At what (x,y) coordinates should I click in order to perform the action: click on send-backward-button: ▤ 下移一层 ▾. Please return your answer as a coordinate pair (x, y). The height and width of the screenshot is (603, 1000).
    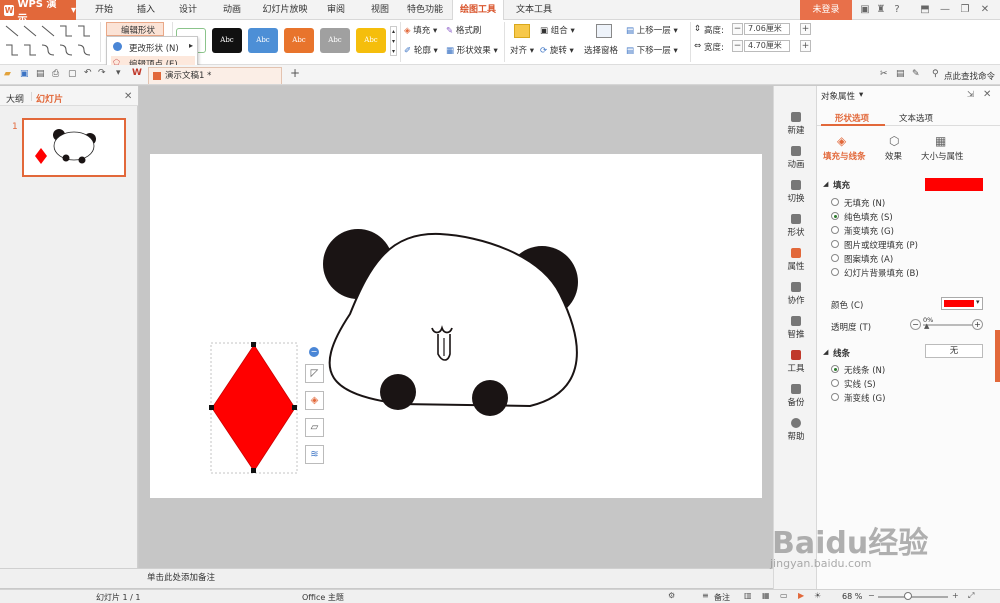
    Looking at the image, I should click on (652, 50).